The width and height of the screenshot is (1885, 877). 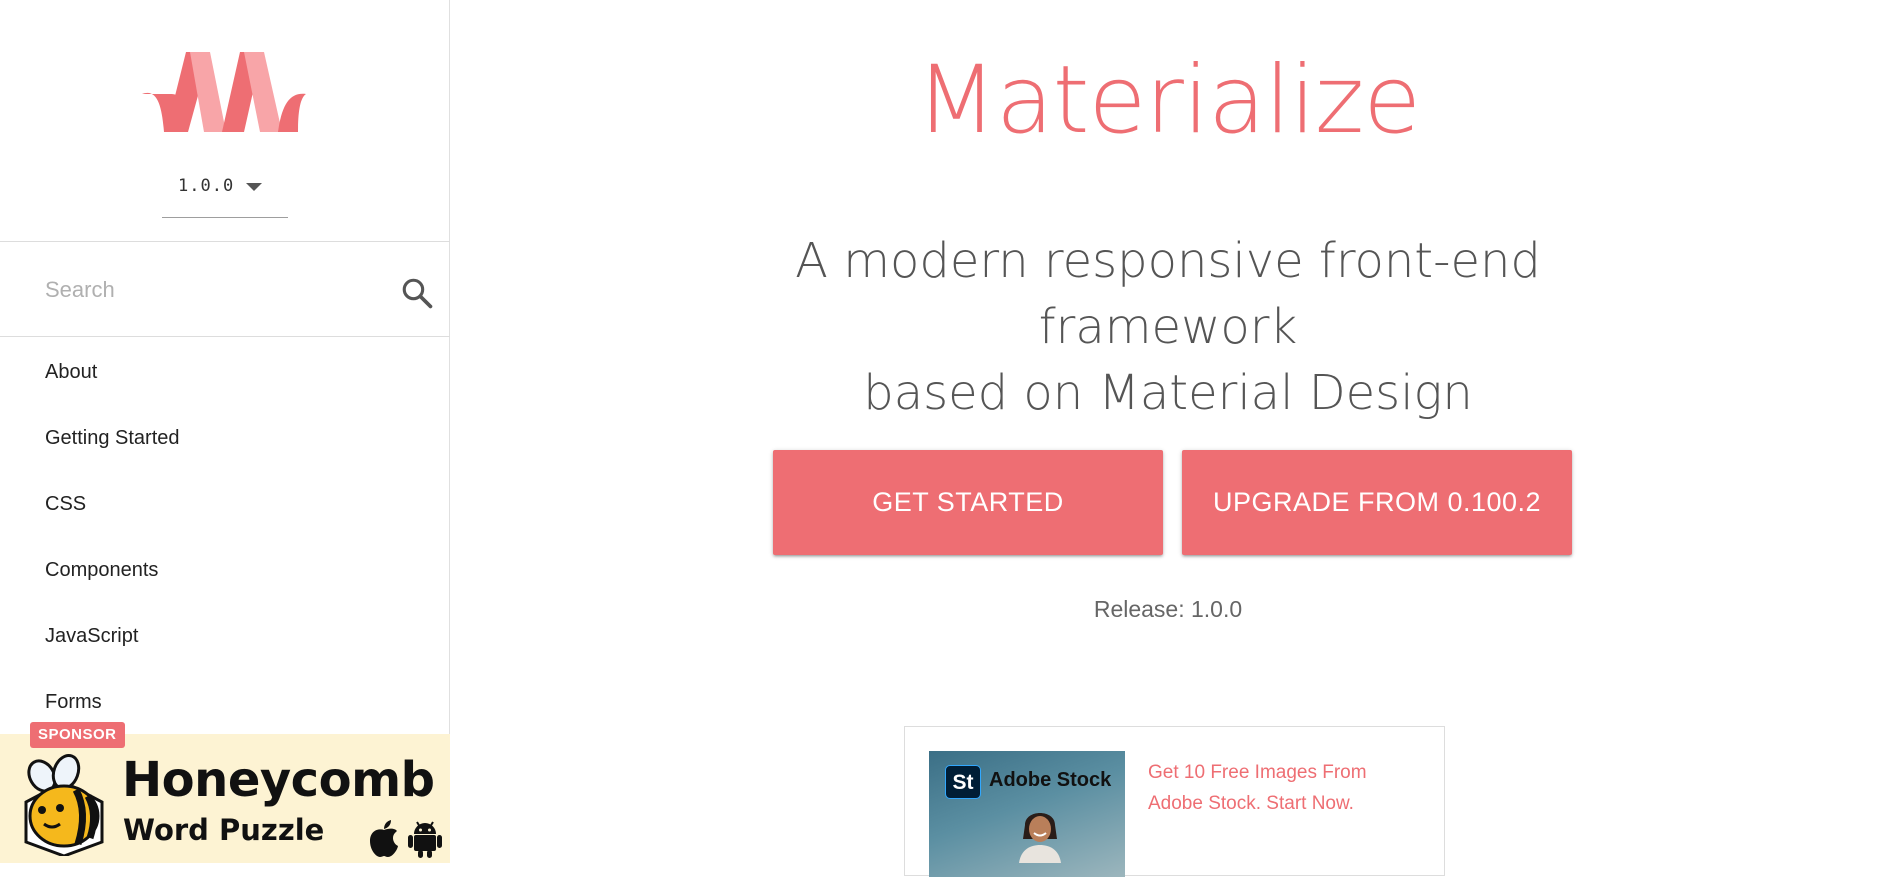 What do you see at coordinates (1168, 609) in the screenshot?
I see `release-version: Release: 1.0.0` at bounding box center [1168, 609].